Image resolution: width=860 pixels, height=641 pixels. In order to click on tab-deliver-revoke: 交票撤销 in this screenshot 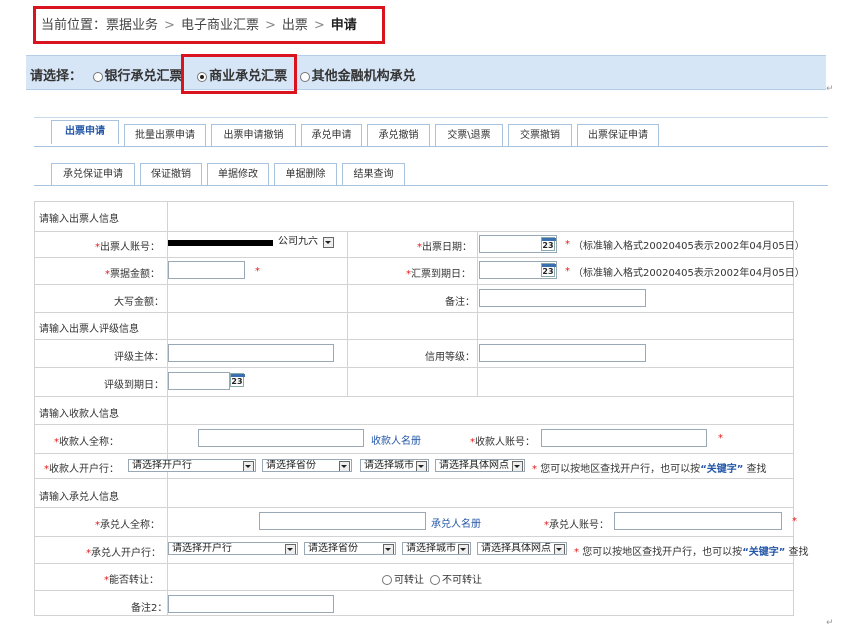, I will do `click(540, 135)`.